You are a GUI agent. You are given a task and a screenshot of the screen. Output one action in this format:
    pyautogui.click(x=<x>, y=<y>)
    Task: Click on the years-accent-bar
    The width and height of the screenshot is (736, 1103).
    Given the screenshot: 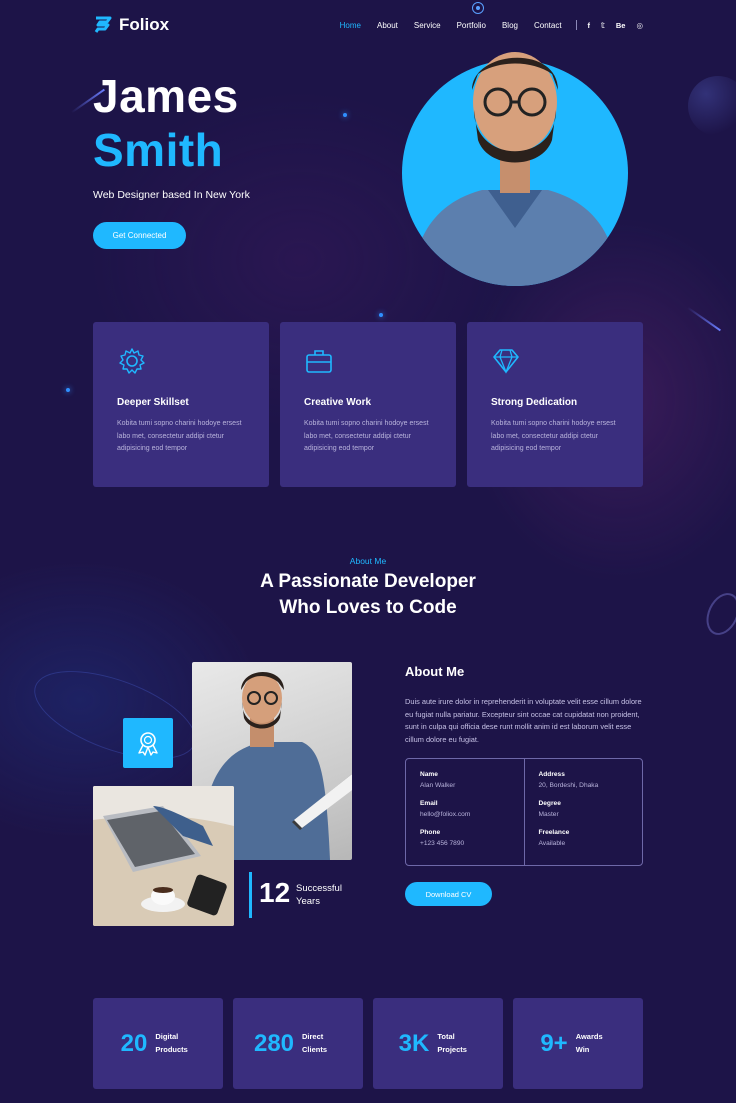 What is the action you would take?
    pyautogui.click(x=250, y=895)
    